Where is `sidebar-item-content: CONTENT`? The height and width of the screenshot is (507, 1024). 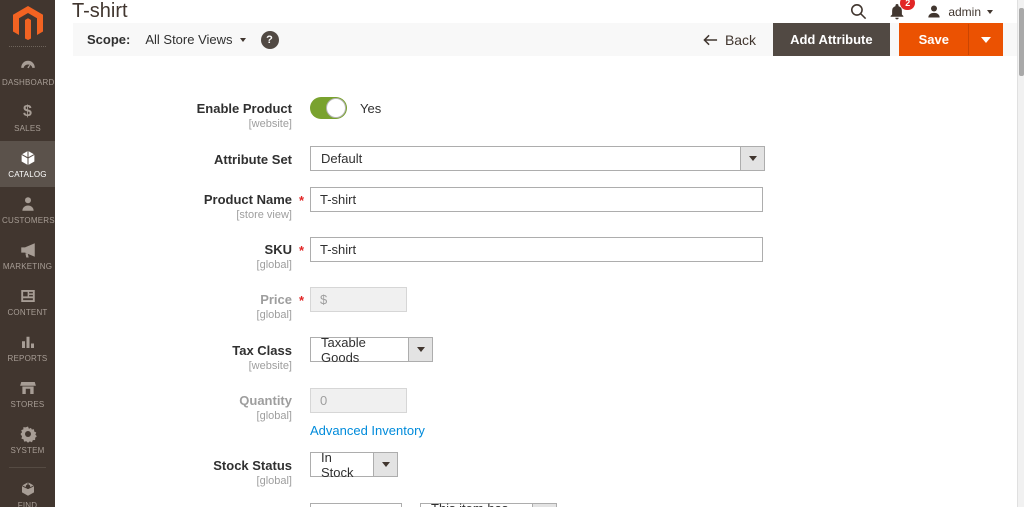 sidebar-item-content: CONTENT is located at coordinates (27, 302).